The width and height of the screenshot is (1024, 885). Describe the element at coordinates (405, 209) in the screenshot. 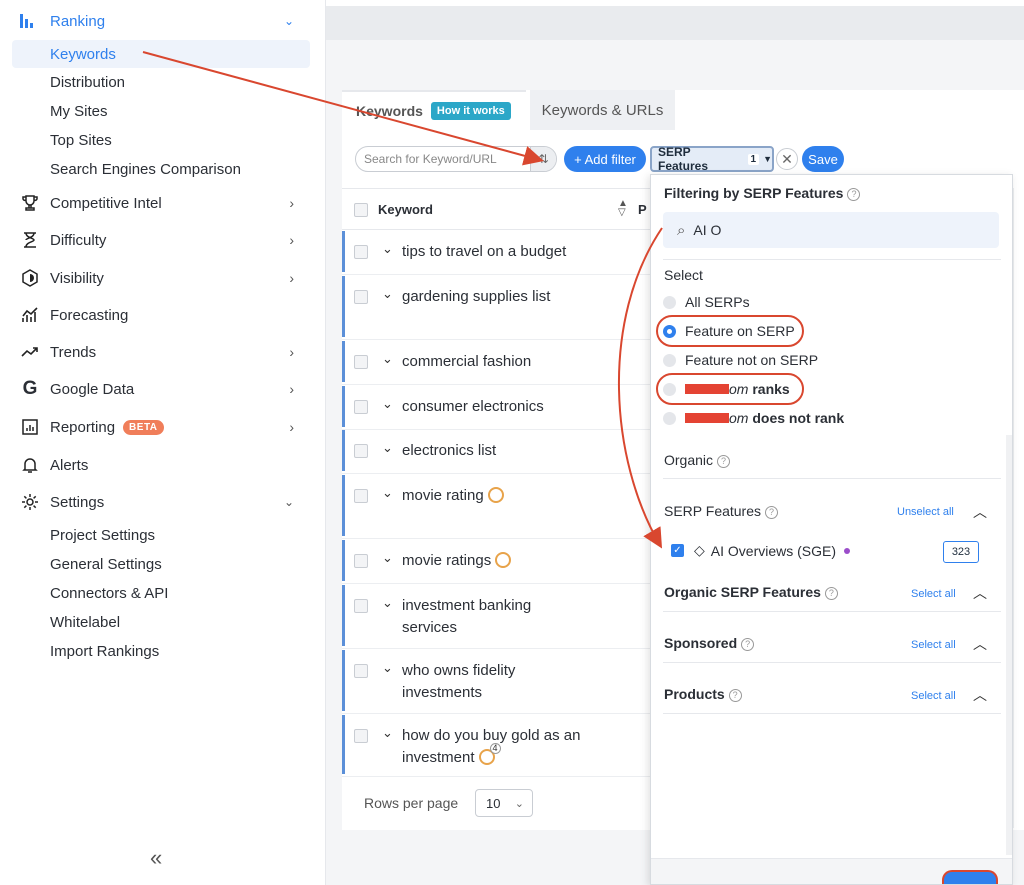

I see `column-keyword: Keyword` at that location.